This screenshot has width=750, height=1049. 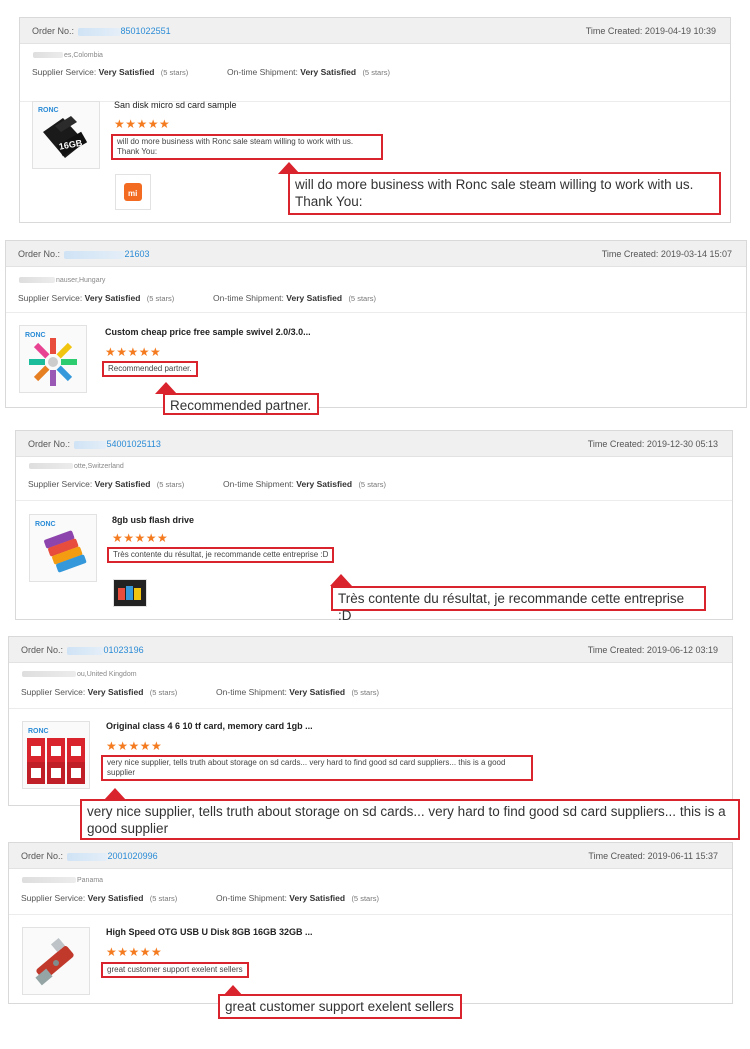 What do you see at coordinates (124, 650) in the screenshot?
I see `order-number-link: 01023196` at bounding box center [124, 650].